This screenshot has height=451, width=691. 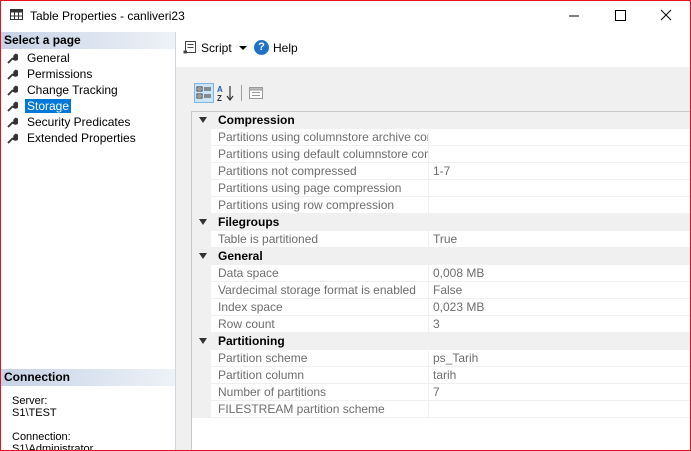 What do you see at coordinates (79, 122) in the screenshot?
I see `page-label: Security Predicates` at bounding box center [79, 122].